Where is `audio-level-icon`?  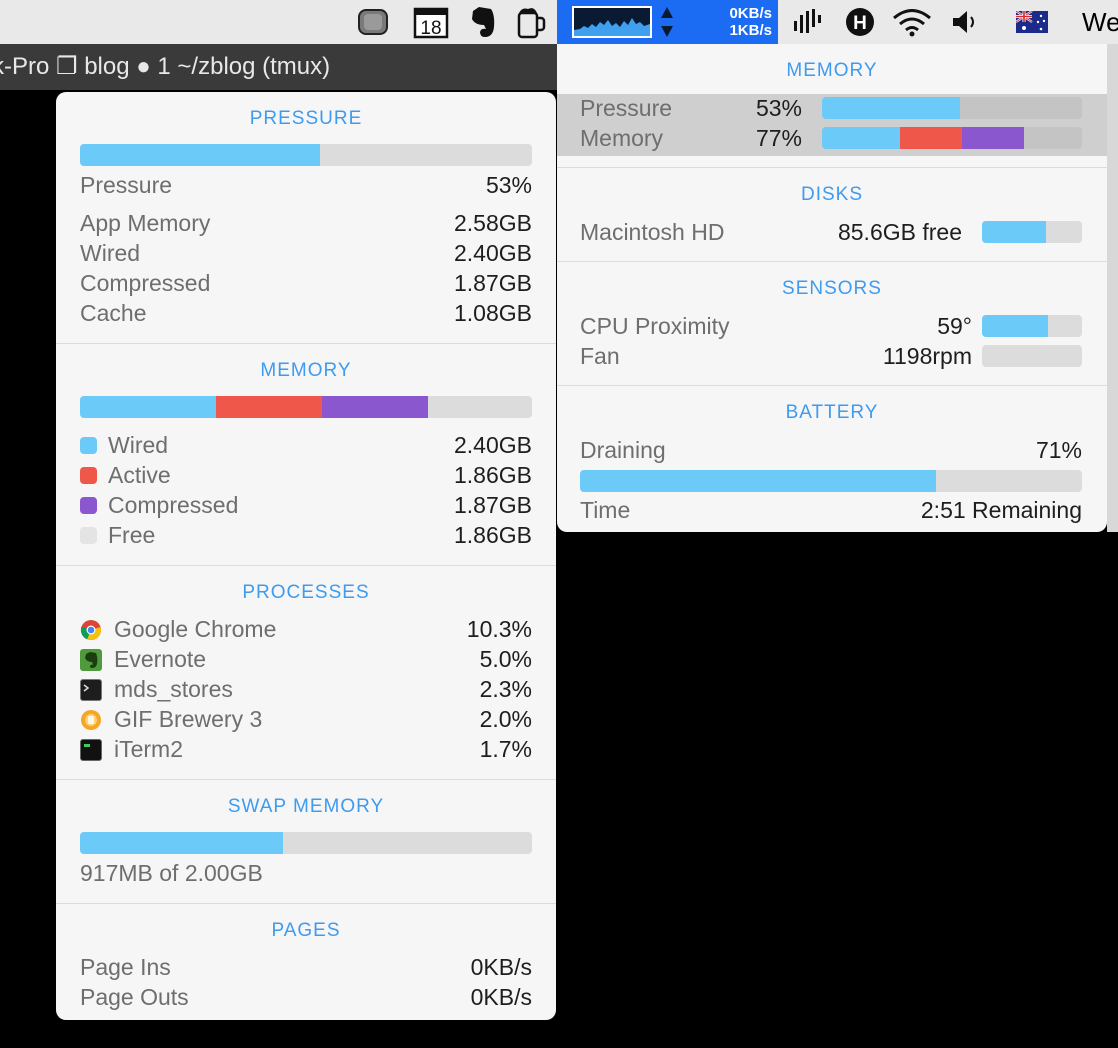 audio-level-icon is located at coordinates (808, 22).